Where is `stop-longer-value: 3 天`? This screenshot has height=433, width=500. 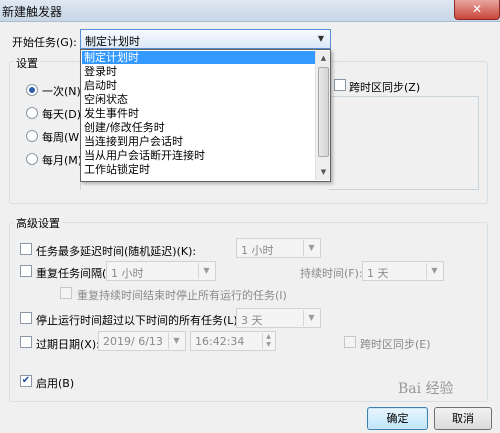
stop-longer-value: 3 天 is located at coordinates (252, 320).